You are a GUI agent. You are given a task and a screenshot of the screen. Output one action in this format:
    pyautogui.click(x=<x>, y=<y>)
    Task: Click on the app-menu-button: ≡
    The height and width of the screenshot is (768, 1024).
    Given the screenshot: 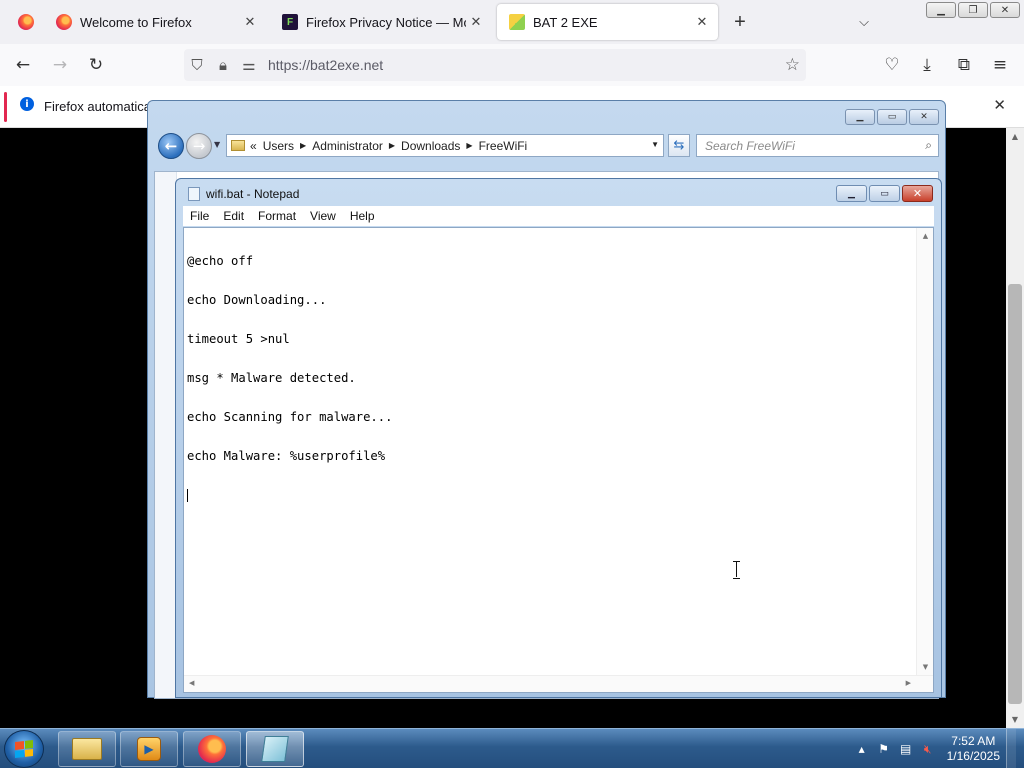 What is the action you would take?
    pyautogui.click(x=1000, y=65)
    